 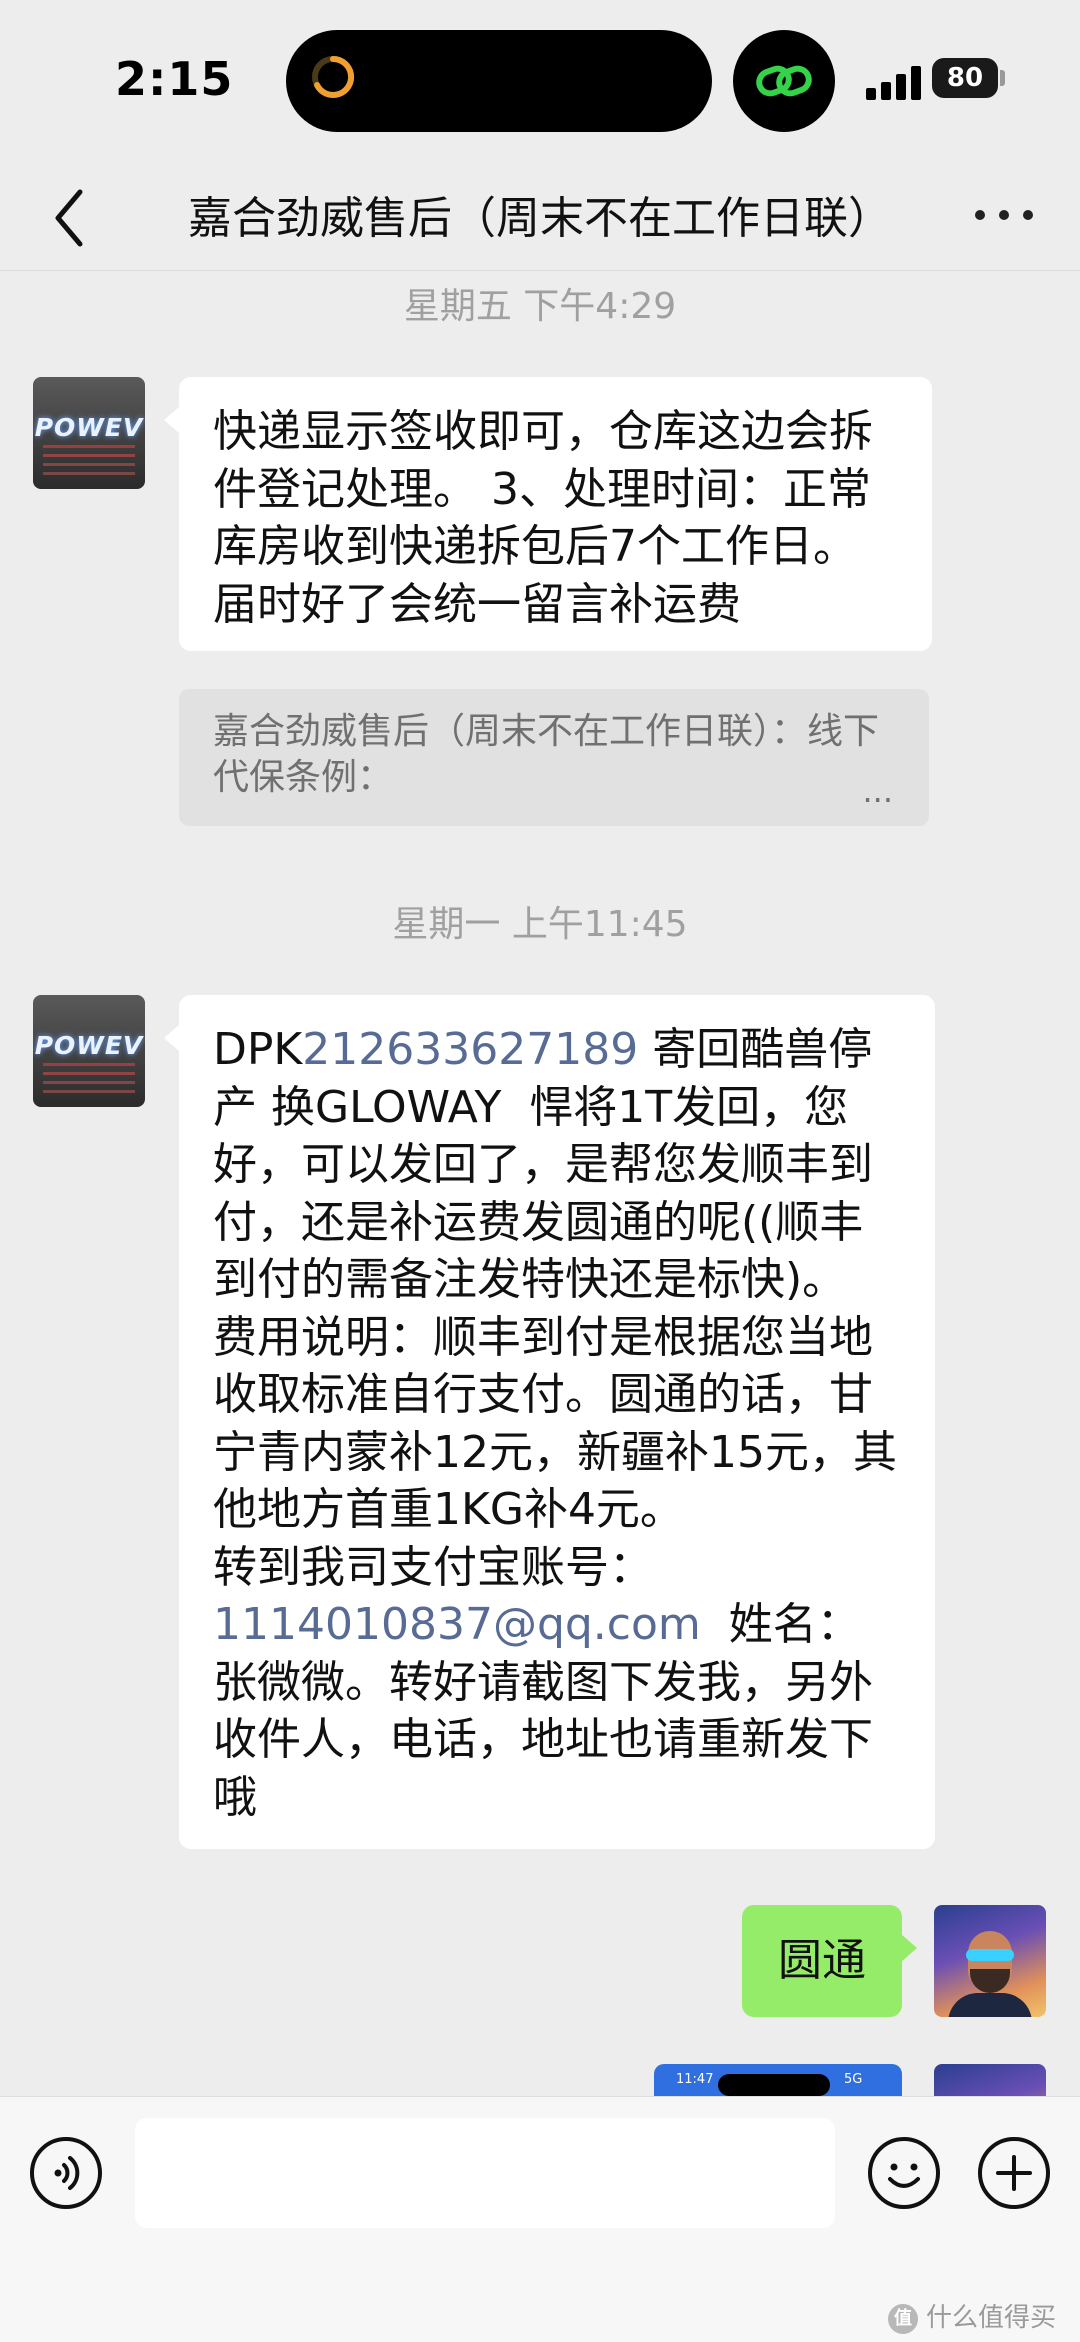 I want to click on more-options-icon, so click(x=1005, y=215).